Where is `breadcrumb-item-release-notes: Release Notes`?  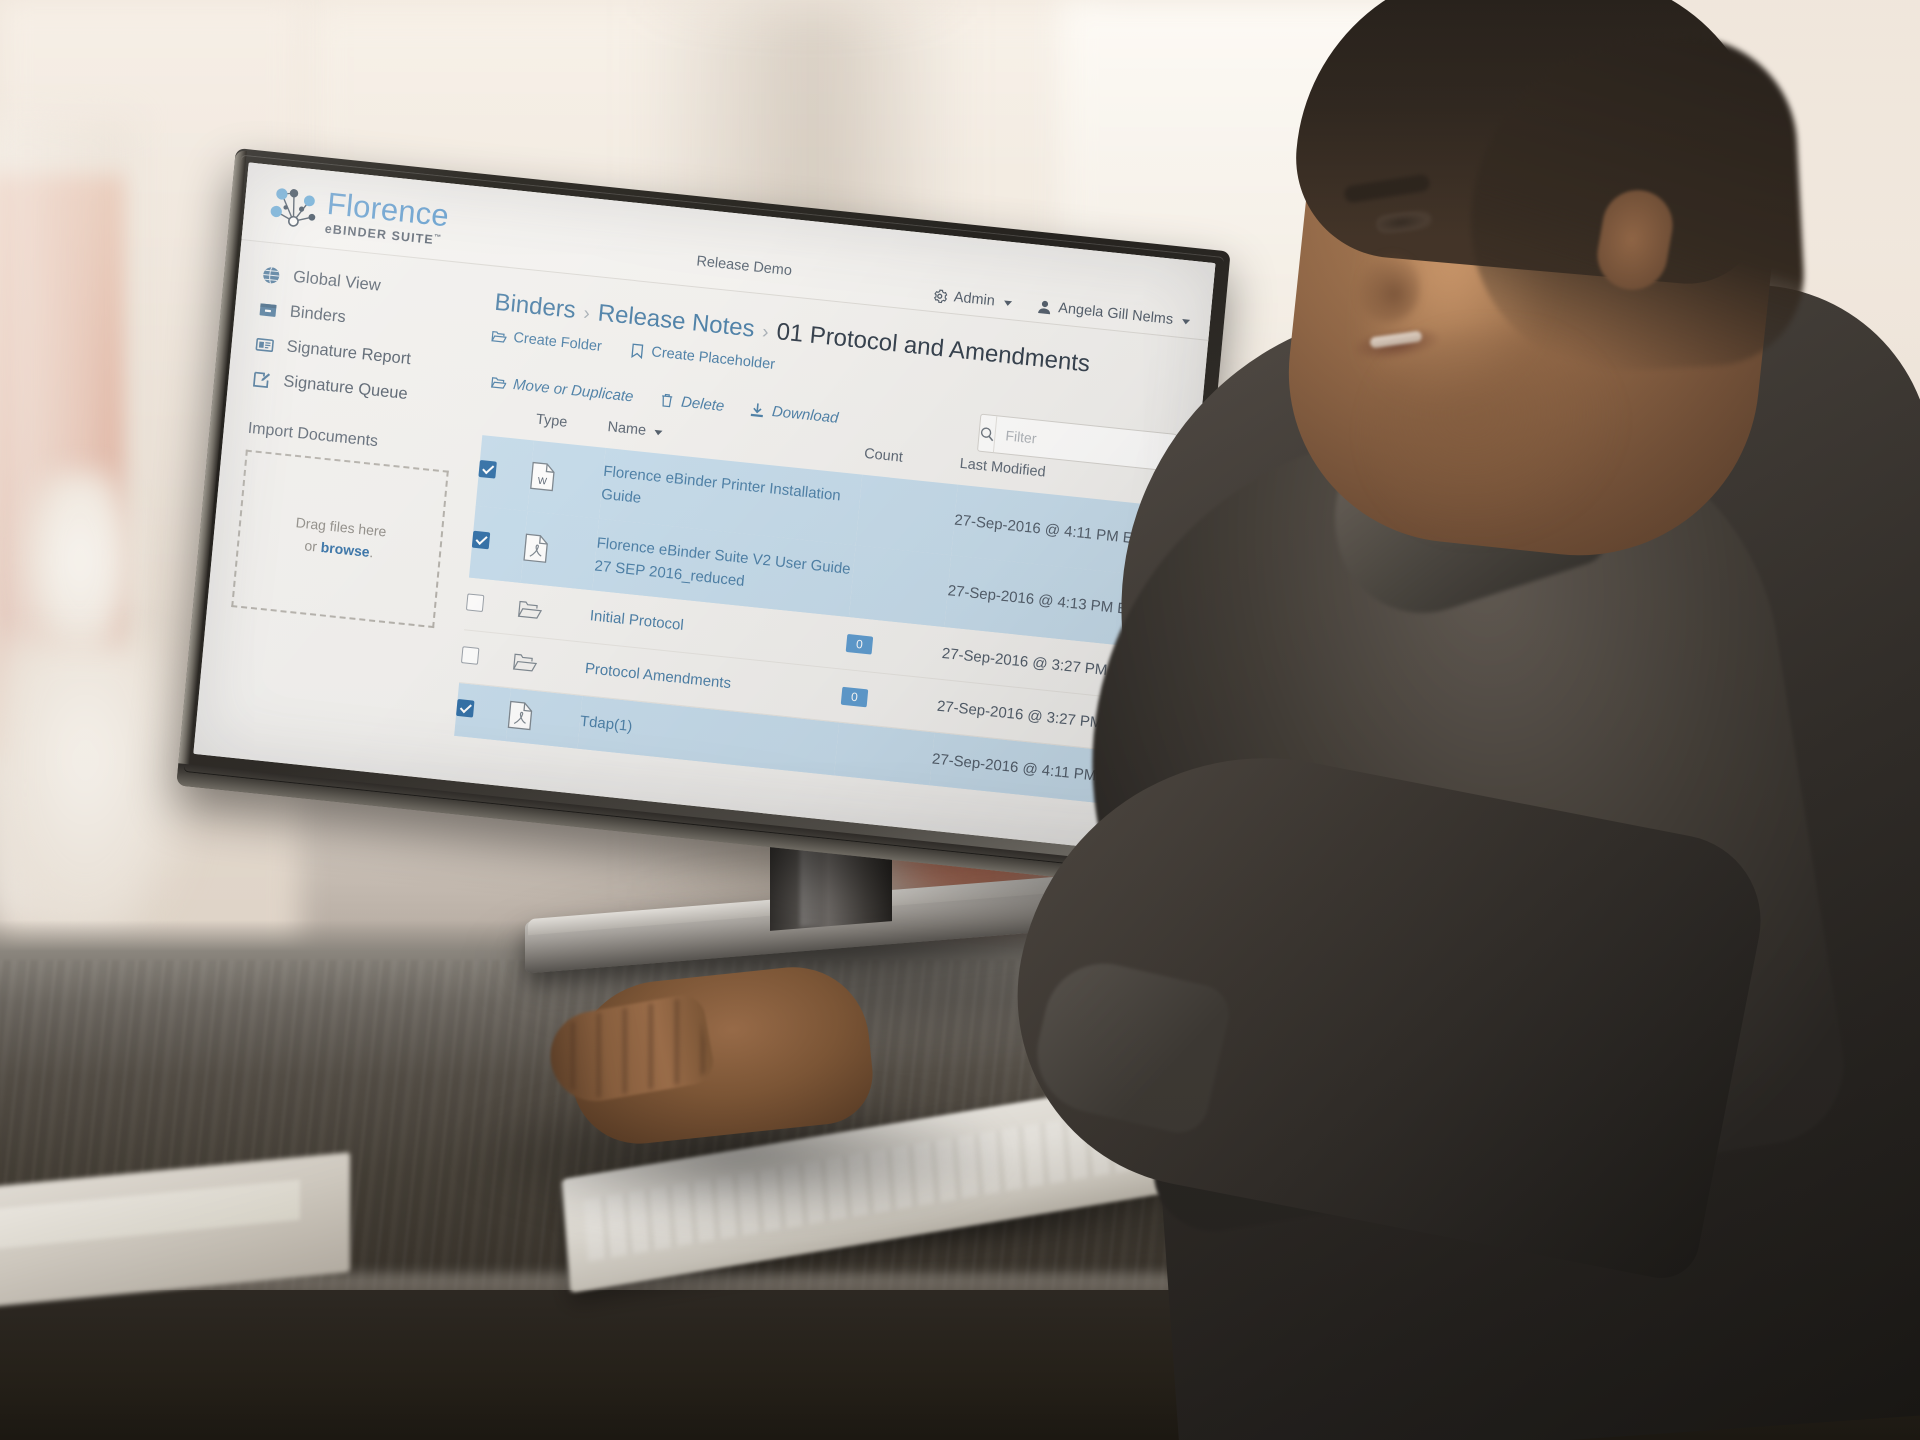 breadcrumb-item-release-notes: Release Notes is located at coordinates (676, 321).